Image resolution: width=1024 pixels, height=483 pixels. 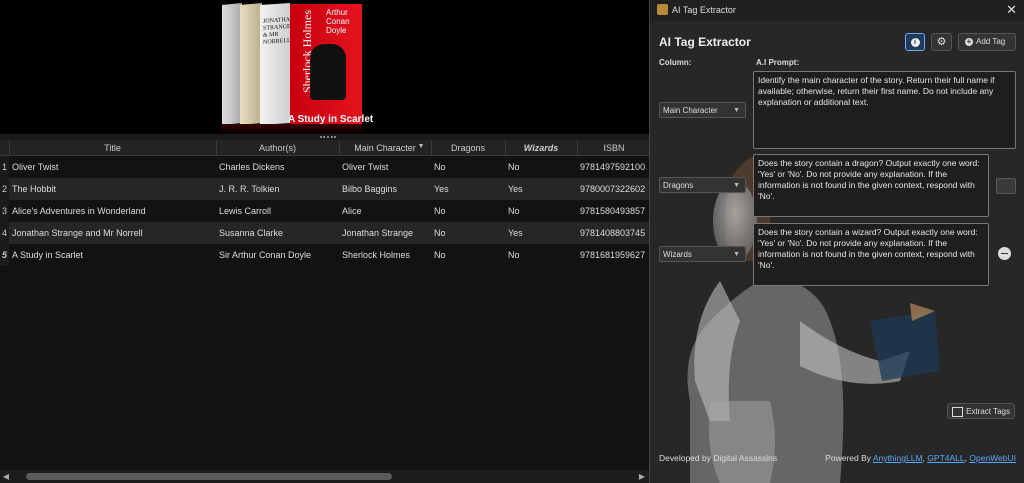 What do you see at coordinates (5, 148) in the screenshot?
I see `row-header-corner` at bounding box center [5, 148].